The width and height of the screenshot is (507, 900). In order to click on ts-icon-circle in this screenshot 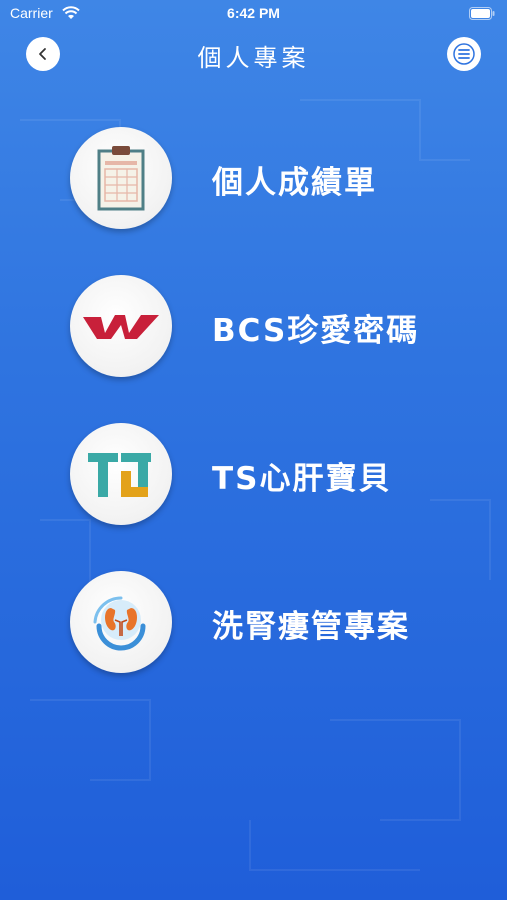, I will do `click(121, 474)`.